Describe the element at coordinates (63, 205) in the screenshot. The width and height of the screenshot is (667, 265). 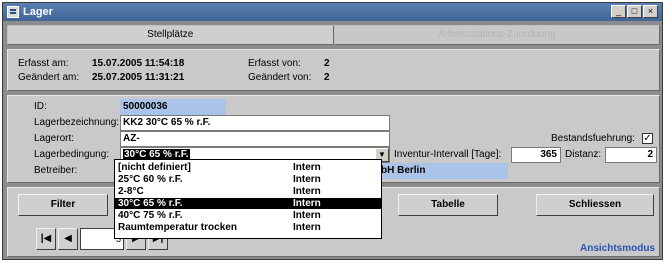
I see `filter-button: Filter` at that location.